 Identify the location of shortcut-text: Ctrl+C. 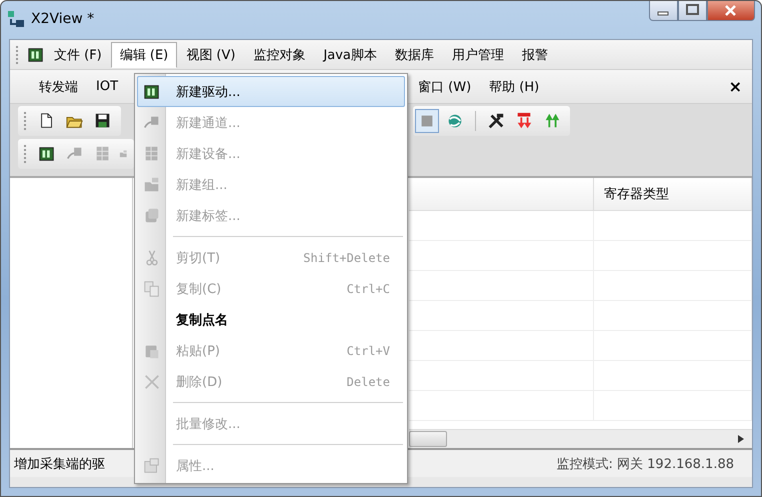
(368, 289).